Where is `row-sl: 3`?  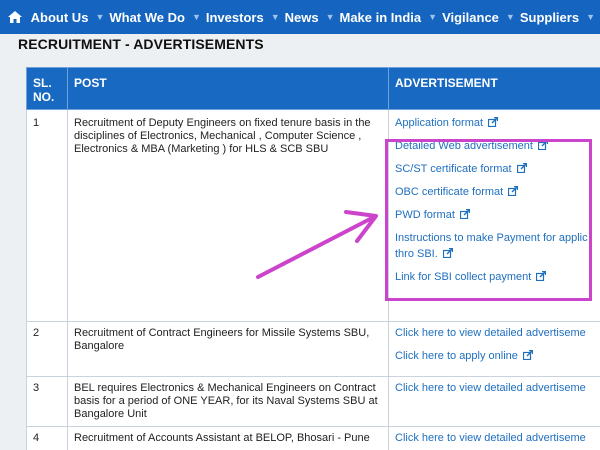
row-sl: 3 is located at coordinates (47, 401).